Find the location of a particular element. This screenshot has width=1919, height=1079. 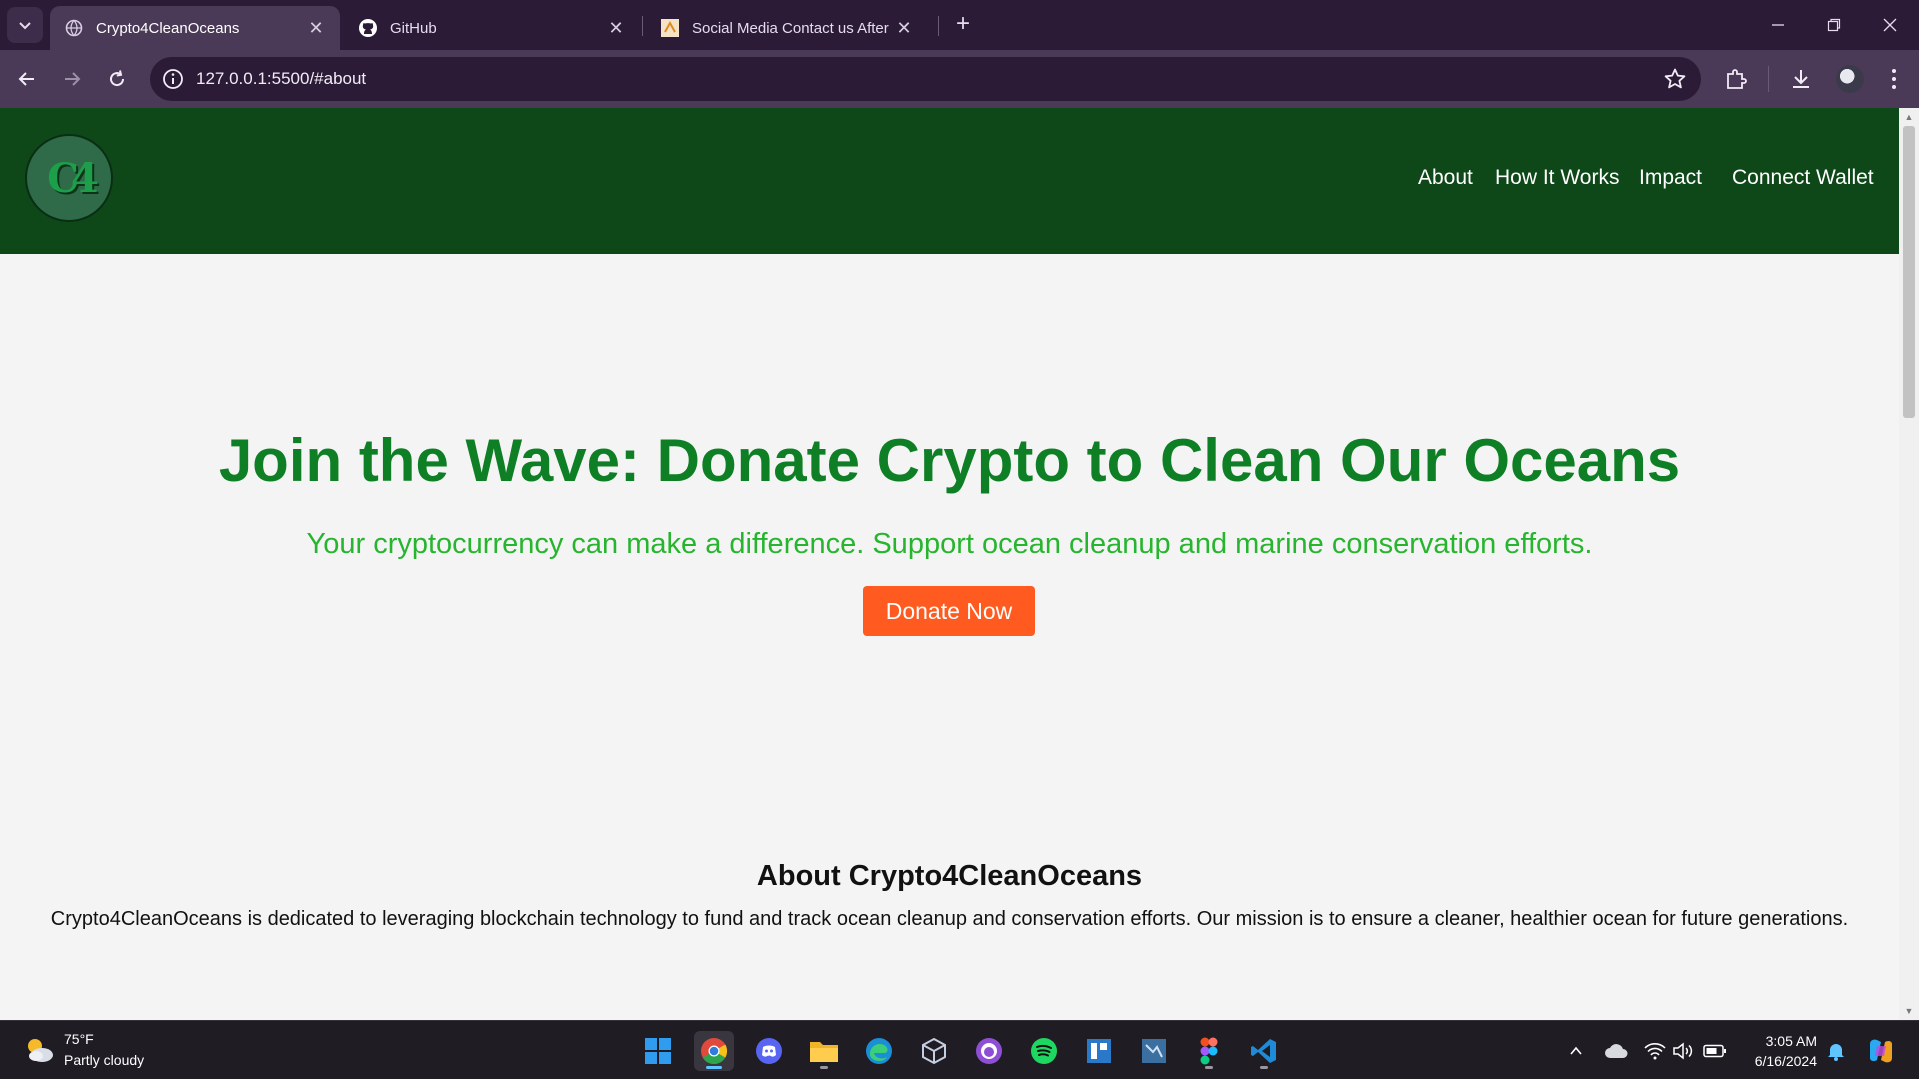

toolbar-separator is located at coordinates (1768, 79).